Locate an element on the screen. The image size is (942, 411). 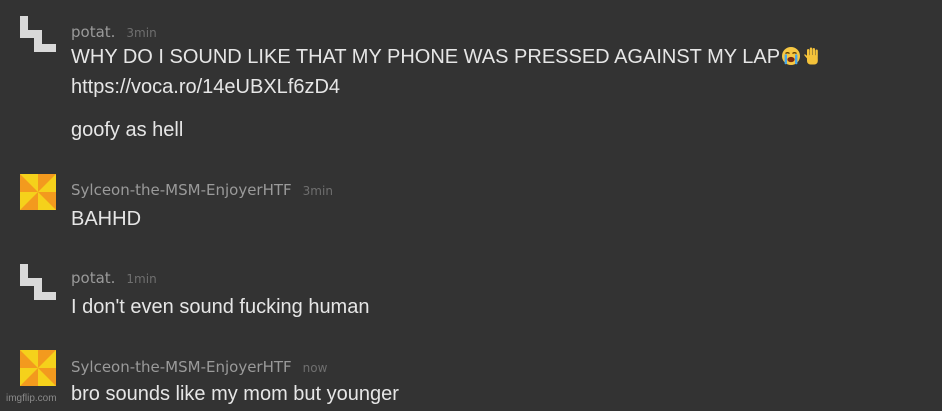
message-line: bro sounds like my mom but younger is located at coordinates (235, 394).